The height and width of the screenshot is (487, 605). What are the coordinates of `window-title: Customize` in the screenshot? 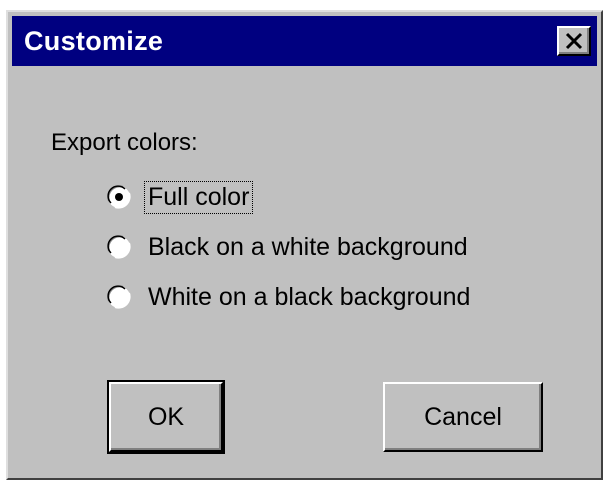 It's located at (94, 41).